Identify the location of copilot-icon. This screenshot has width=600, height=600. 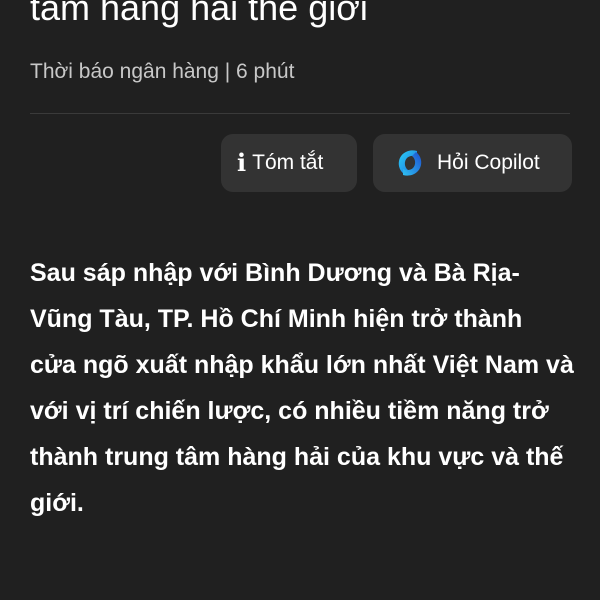
(410, 163).